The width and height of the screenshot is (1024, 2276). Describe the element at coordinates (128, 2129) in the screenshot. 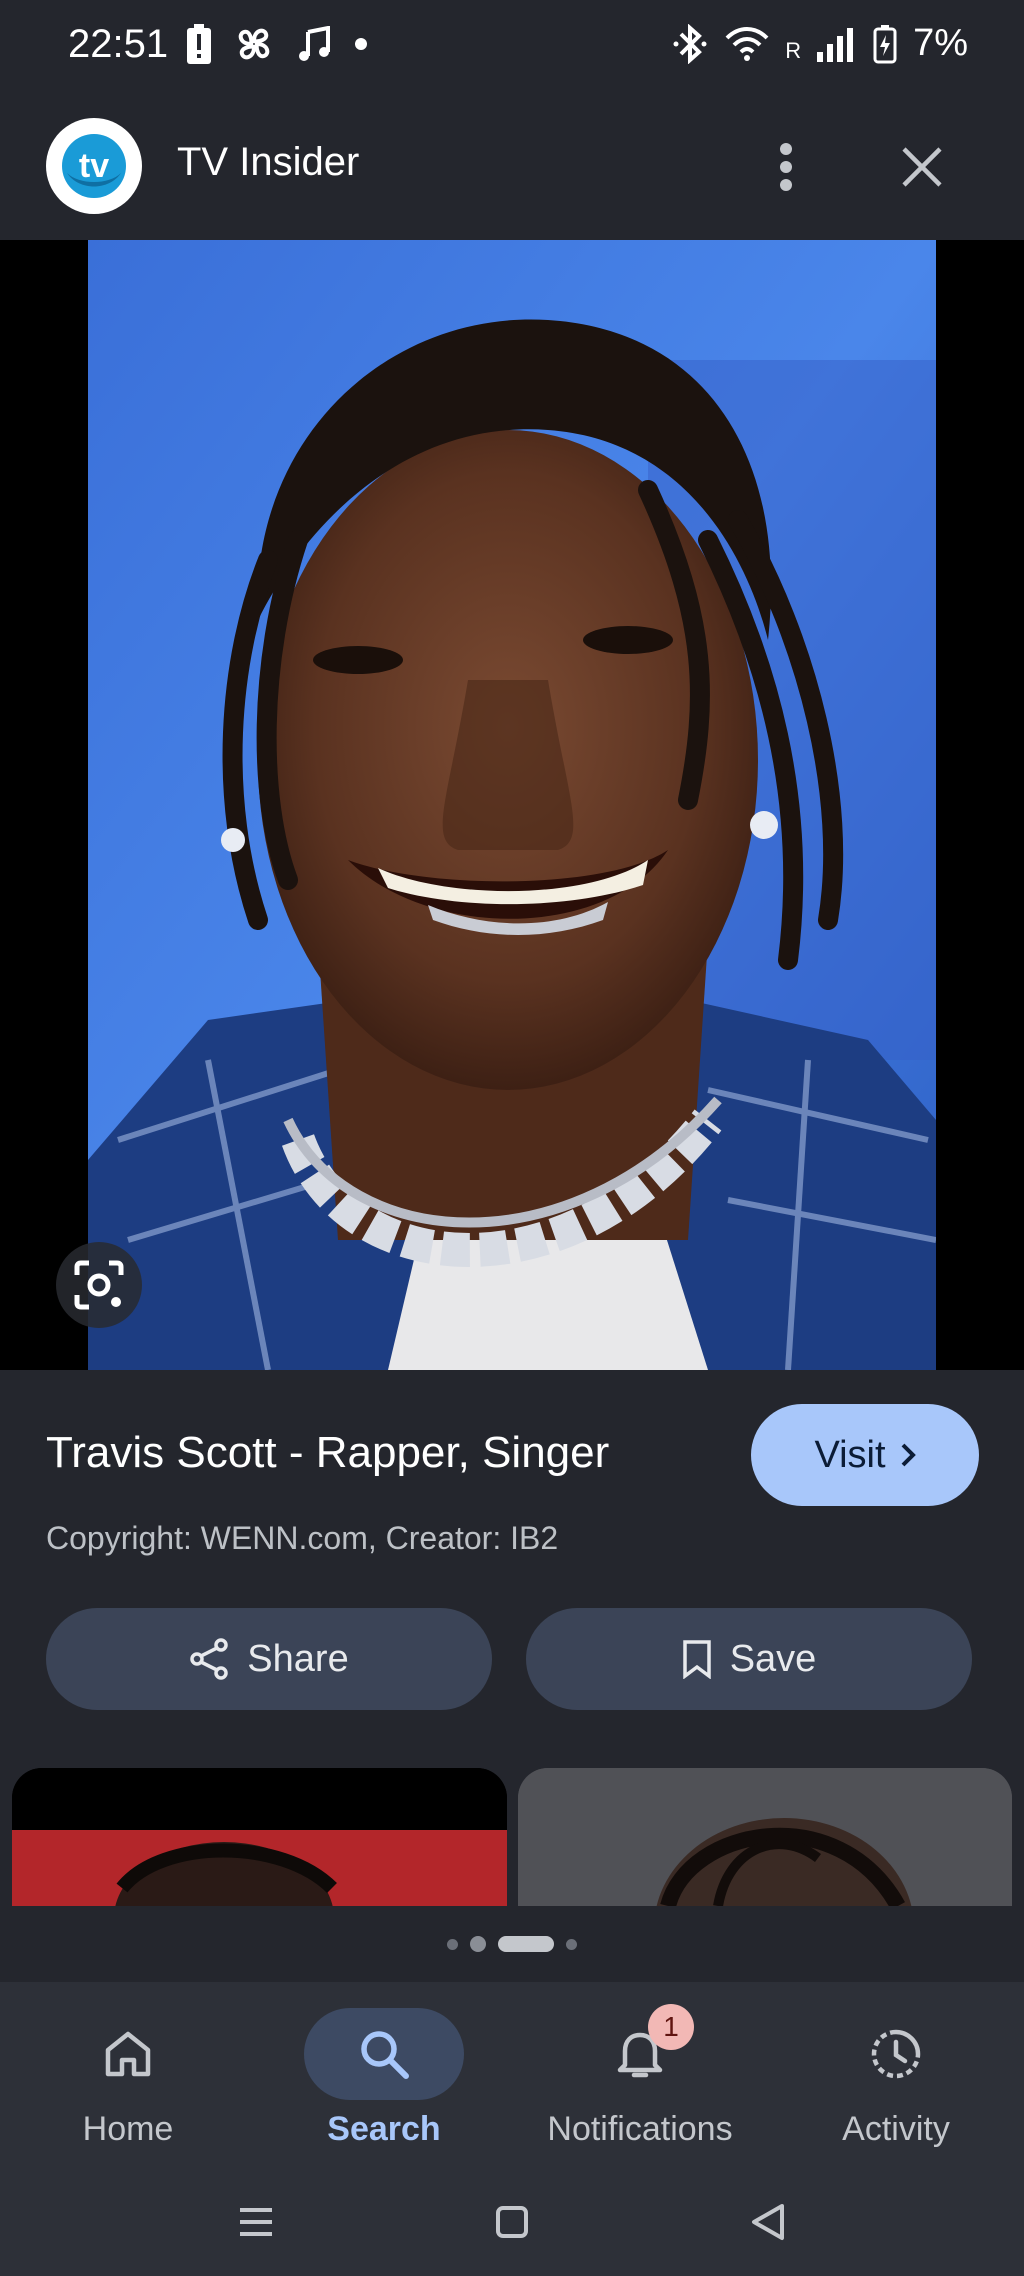

I see `nav-home-label: Home` at that location.